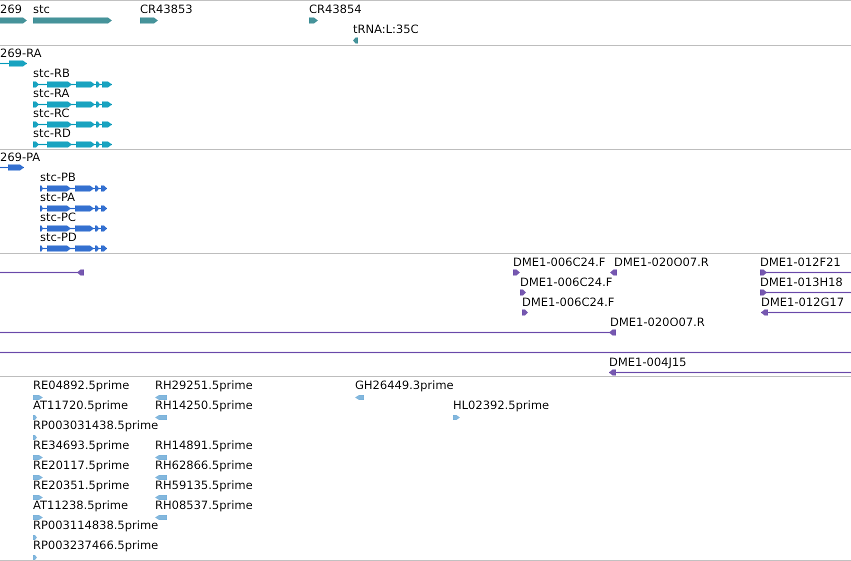  Describe the element at coordinates (81, 445) in the screenshot. I see `feature-label: RE34693.5prime` at that location.